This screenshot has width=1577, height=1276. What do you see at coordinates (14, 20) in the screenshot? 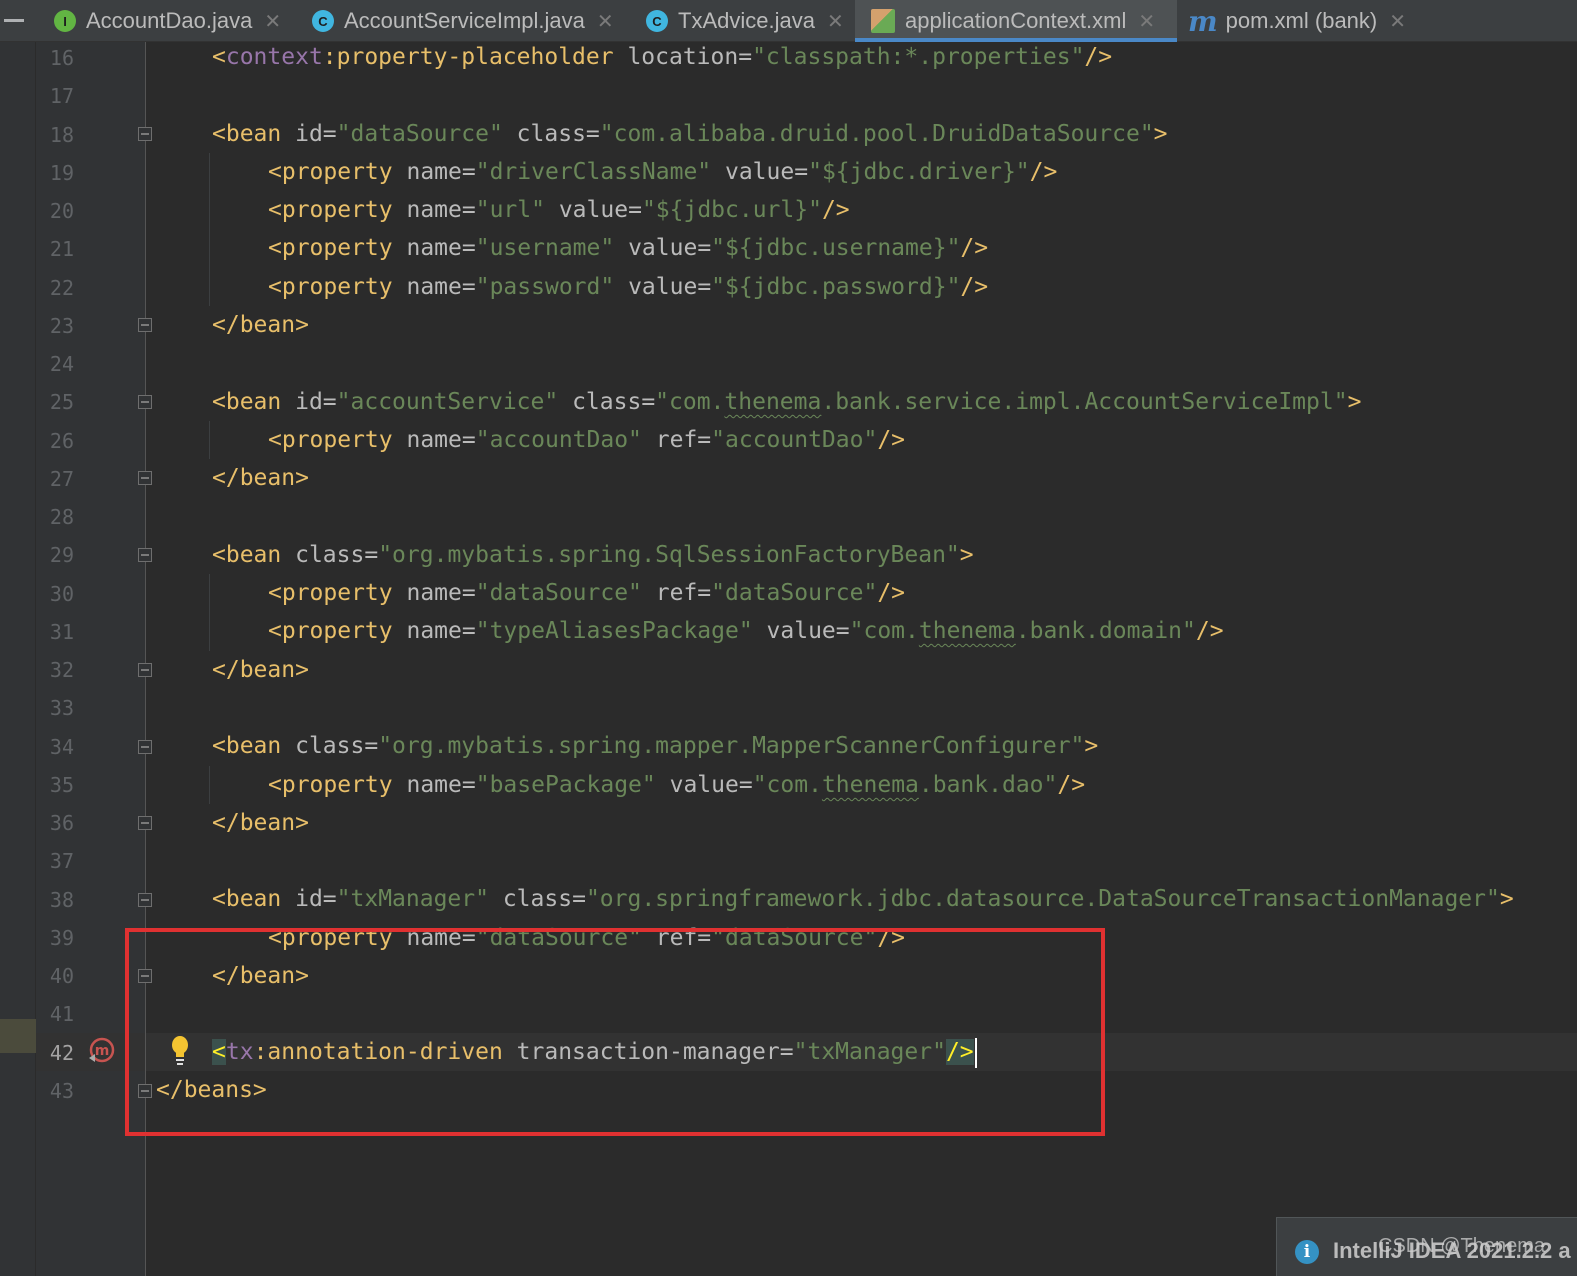
I see `minimize-icon` at bounding box center [14, 20].